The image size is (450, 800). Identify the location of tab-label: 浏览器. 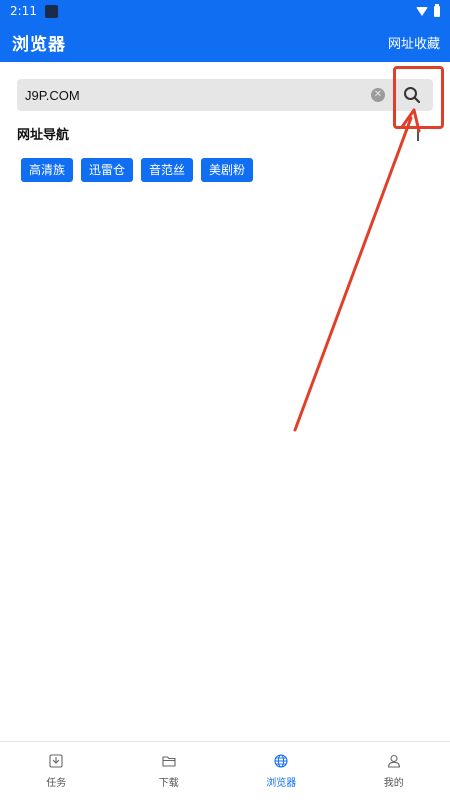
(281, 783).